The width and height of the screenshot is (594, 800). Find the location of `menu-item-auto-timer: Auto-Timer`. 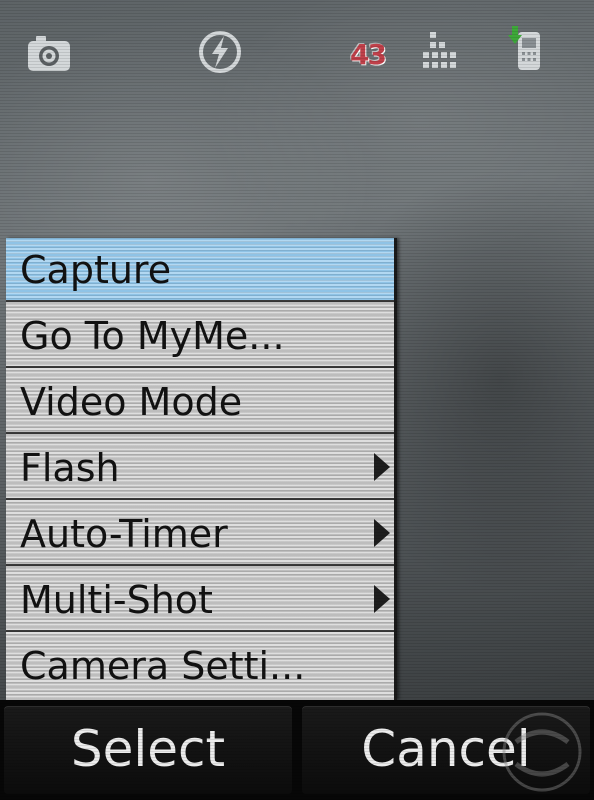

menu-item-auto-timer: Auto-Timer is located at coordinates (200, 534).